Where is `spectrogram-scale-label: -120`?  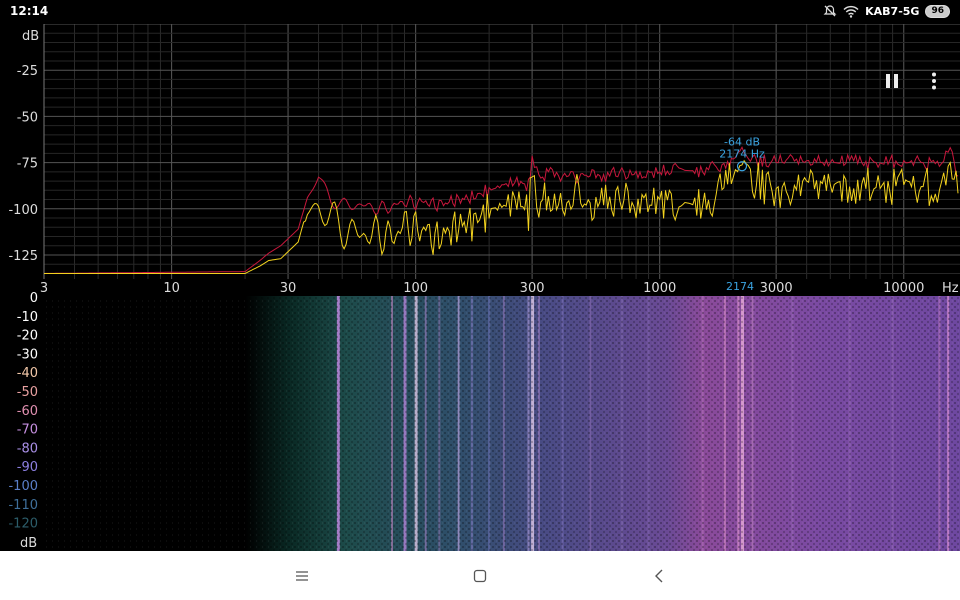 spectrogram-scale-label: -120 is located at coordinates (23, 524).